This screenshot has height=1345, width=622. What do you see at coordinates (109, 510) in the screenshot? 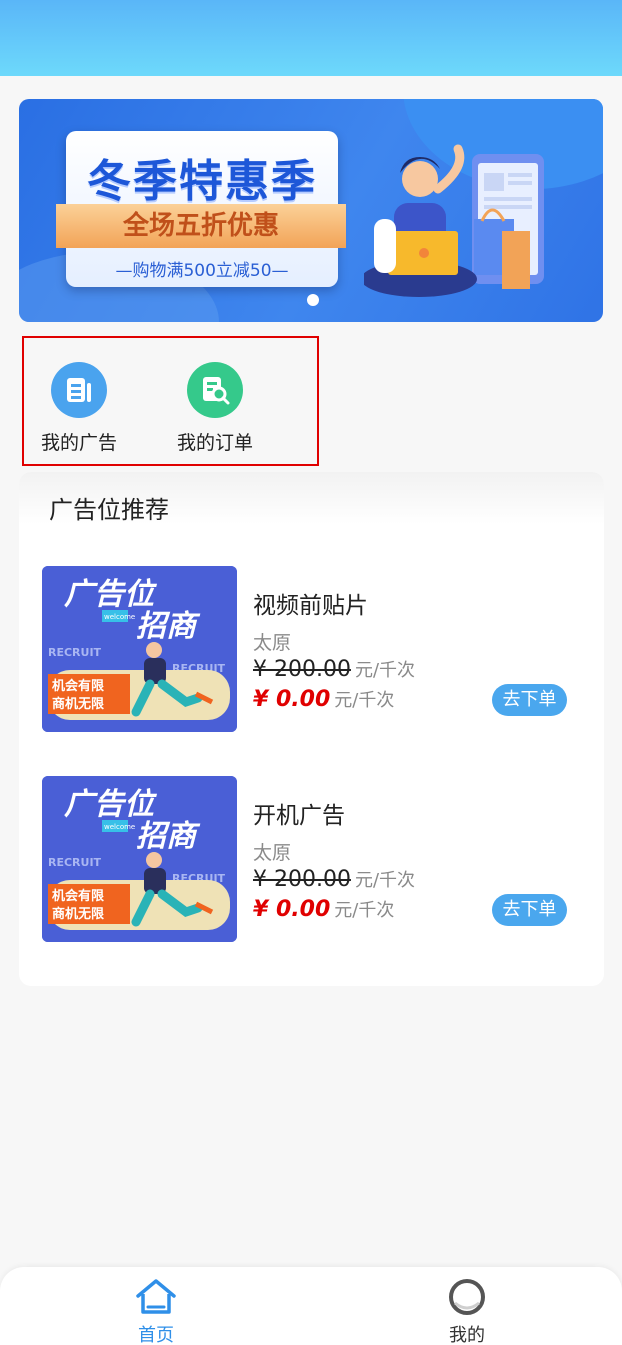
I see `section-title: 广告位推荐` at bounding box center [109, 510].